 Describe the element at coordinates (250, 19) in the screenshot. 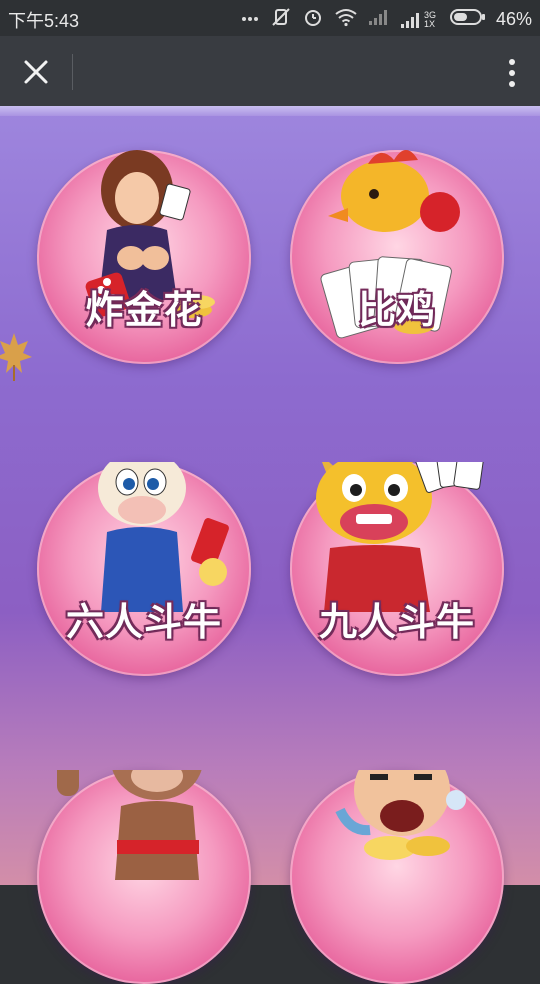

I see `more-dots-icon` at that location.